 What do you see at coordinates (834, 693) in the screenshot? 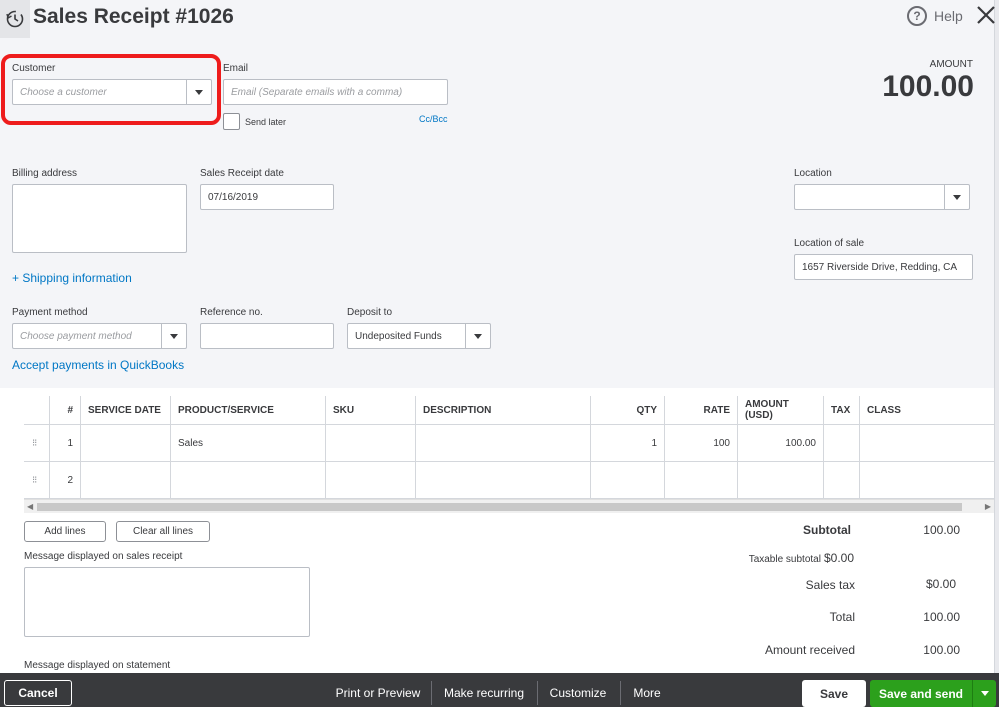
I see `save-button: Save` at bounding box center [834, 693].